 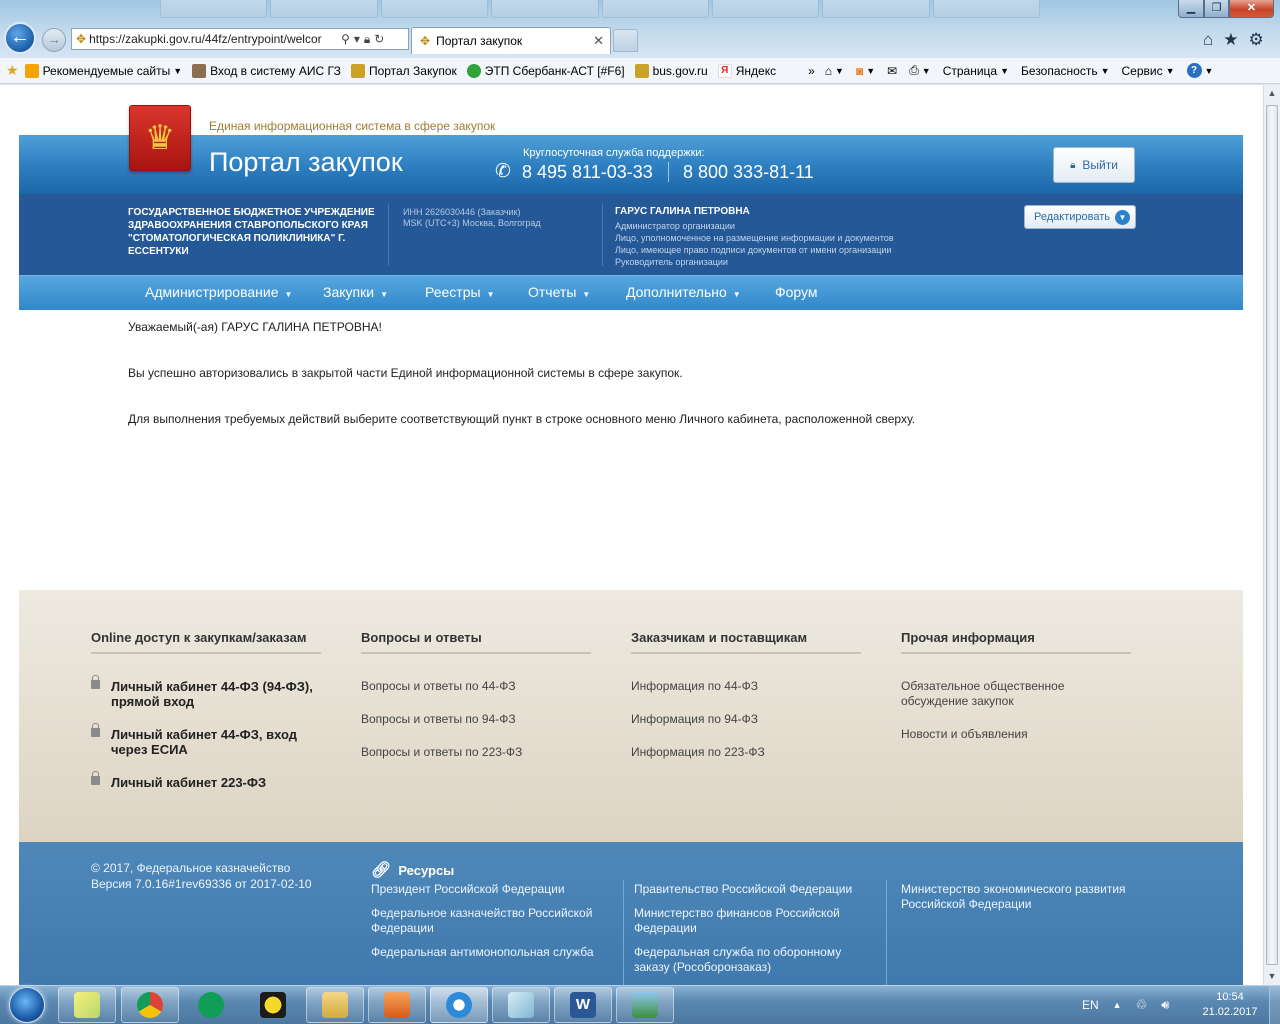 What do you see at coordinates (379, 39) in the screenshot?
I see `refresh-icon: ↻` at bounding box center [379, 39].